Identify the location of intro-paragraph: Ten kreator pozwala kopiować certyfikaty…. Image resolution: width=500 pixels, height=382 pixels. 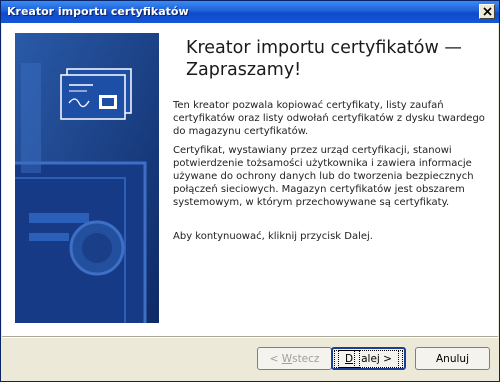
(329, 118).